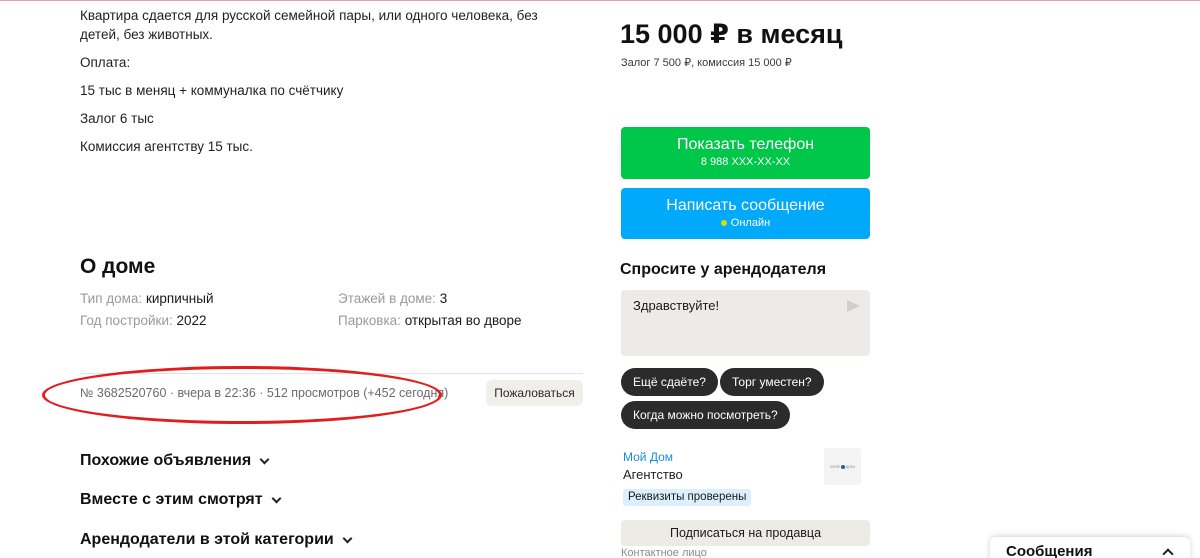 The height and width of the screenshot is (558, 1200). I want to click on online-status: Онлайн, so click(745, 223).